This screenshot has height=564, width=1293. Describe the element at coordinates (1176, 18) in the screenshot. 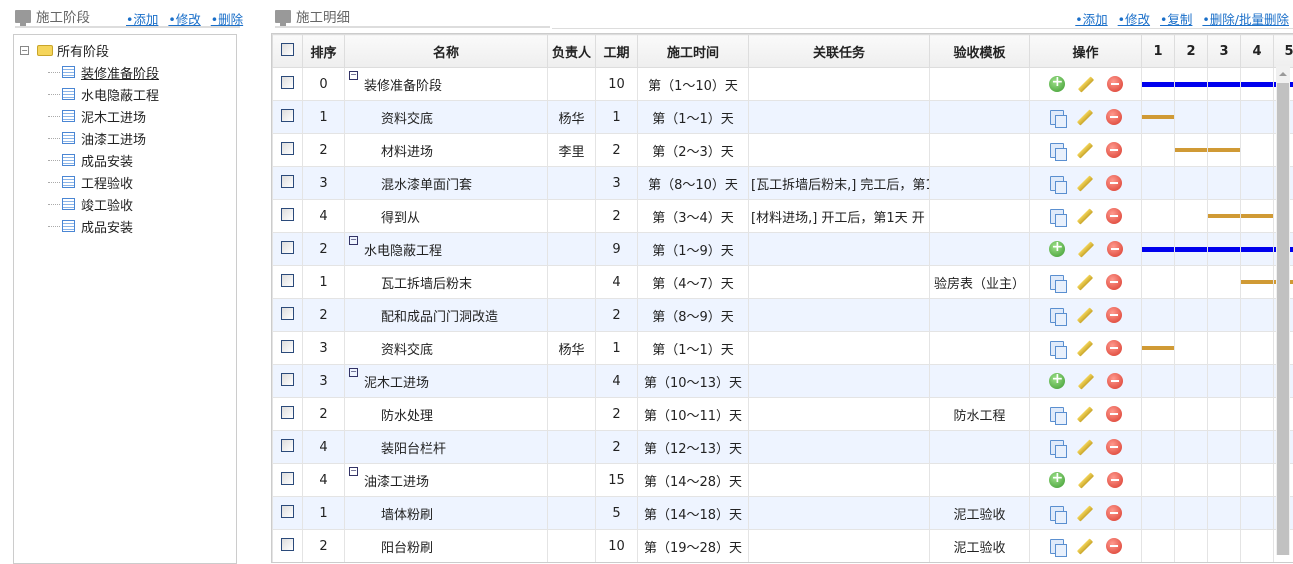

I see `detail-copy-link: •复制` at that location.